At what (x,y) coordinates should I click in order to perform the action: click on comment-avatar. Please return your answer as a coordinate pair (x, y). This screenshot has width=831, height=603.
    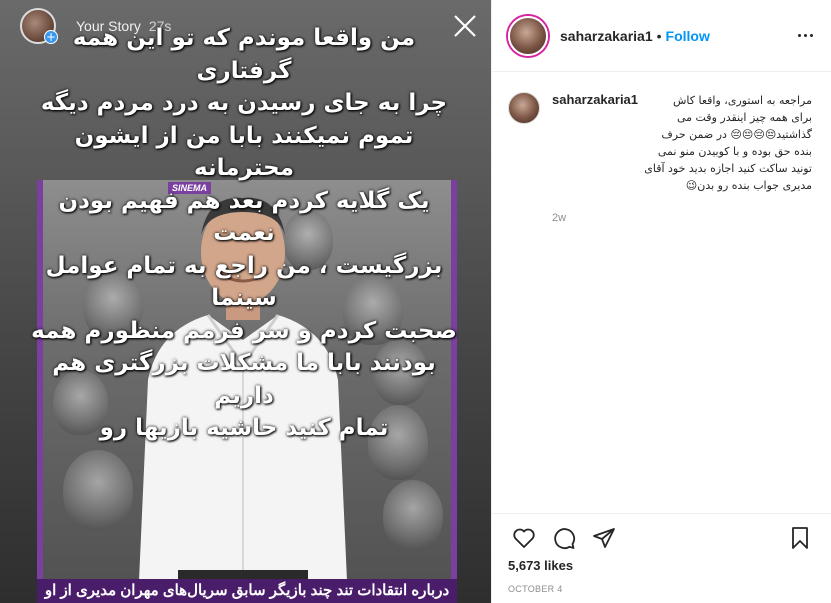
    Looking at the image, I should click on (524, 108).